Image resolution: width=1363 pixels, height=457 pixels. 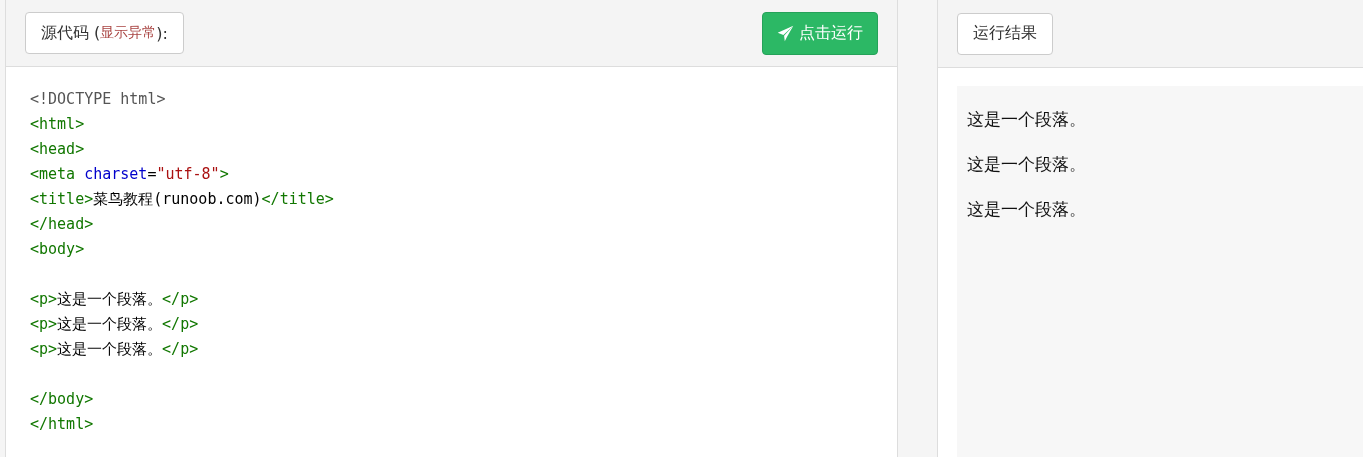 I want to click on code-line: <title>菜鸟教程(runoob.com)</title>, so click(x=182, y=199).